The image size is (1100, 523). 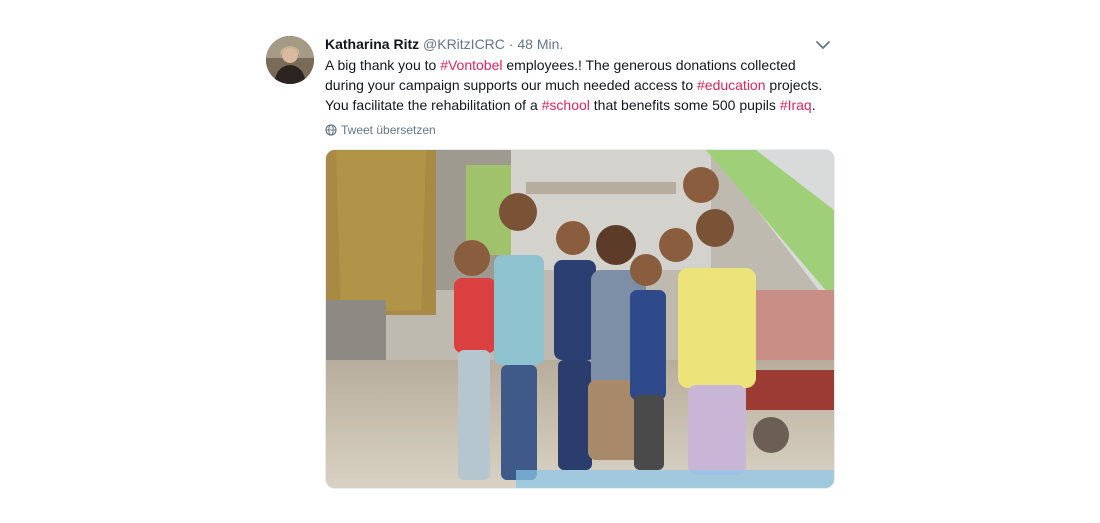 What do you see at coordinates (388, 130) in the screenshot?
I see `translate-label: Tweet übersetzen` at bounding box center [388, 130].